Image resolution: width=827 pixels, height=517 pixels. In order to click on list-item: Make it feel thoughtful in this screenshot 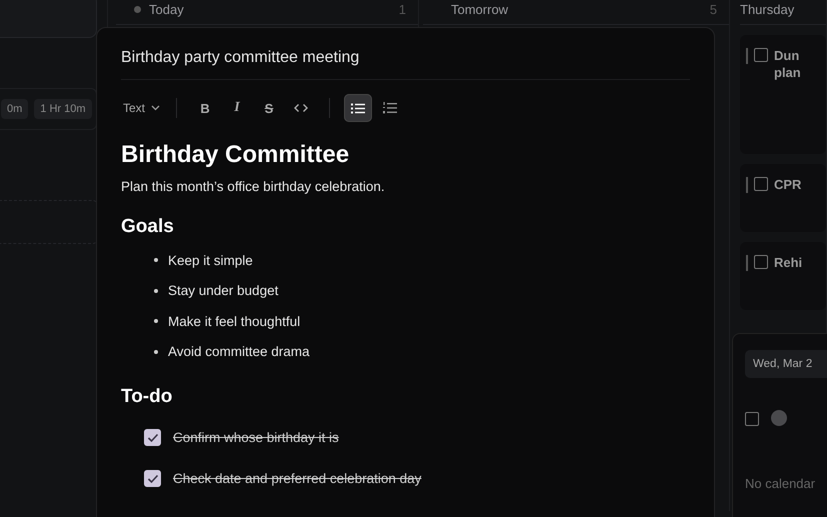, I will do `click(234, 321)`.